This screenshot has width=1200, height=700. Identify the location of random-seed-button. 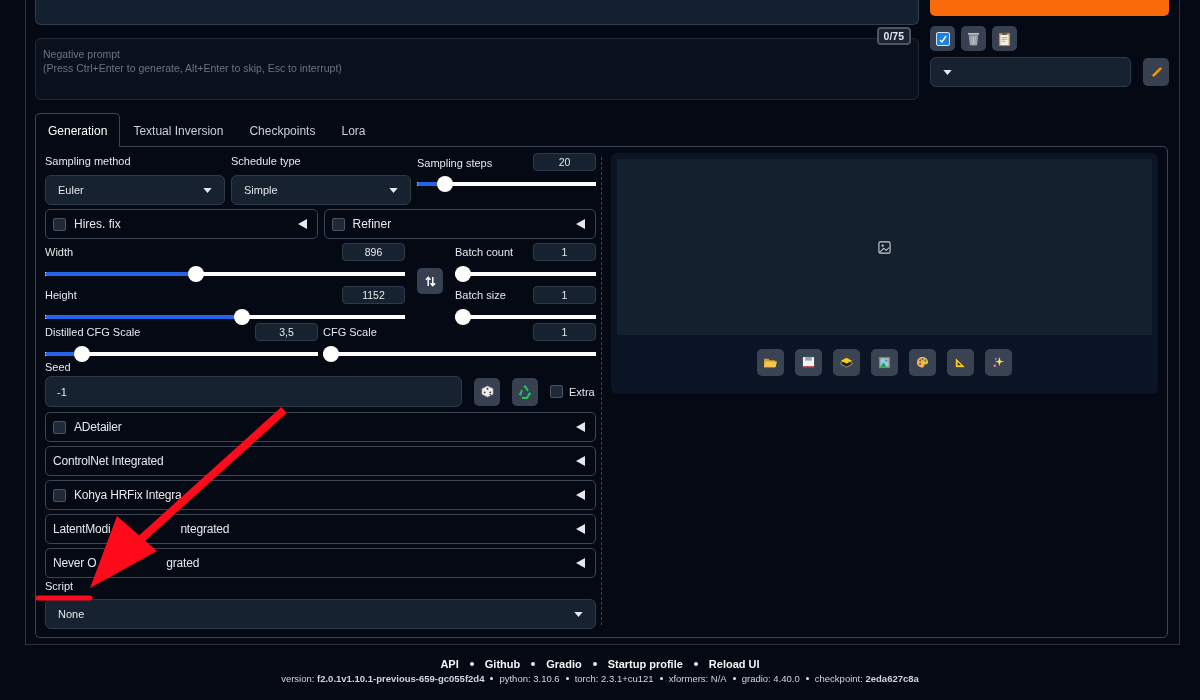
(487, 391).